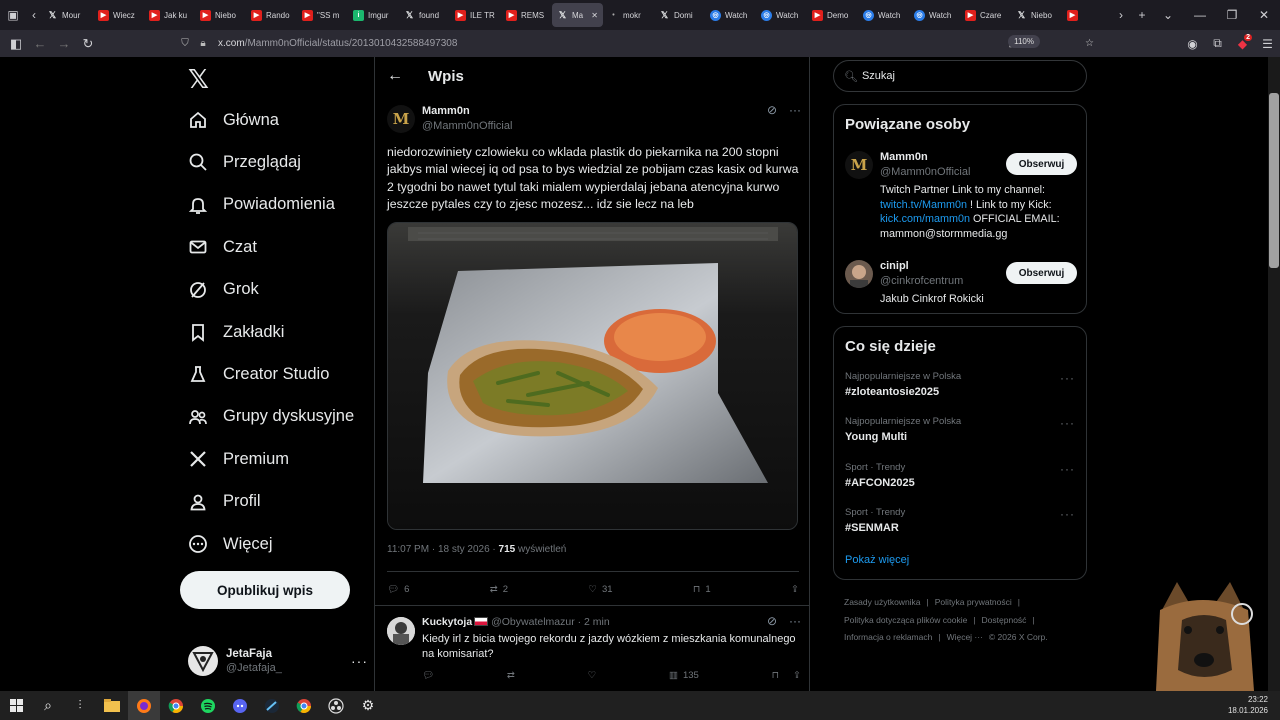  What do you see at coordinates (233, 120) in the screenshot?
I see `nav-item-glowna: Główna` at bounding box center [233, 120].